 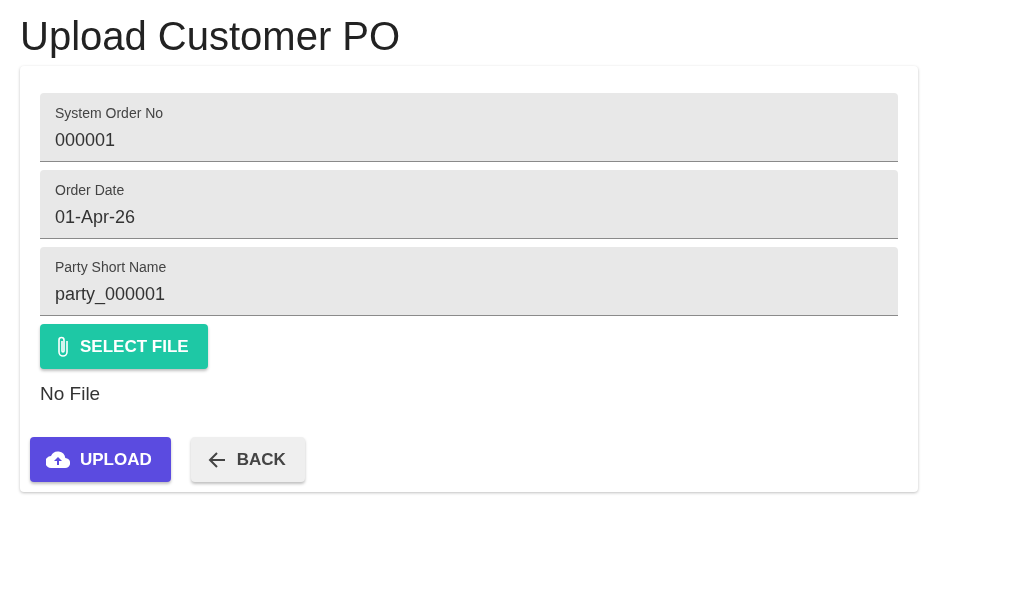 I want to click on field-label: Party Short Name, so click(x=111, y=267).